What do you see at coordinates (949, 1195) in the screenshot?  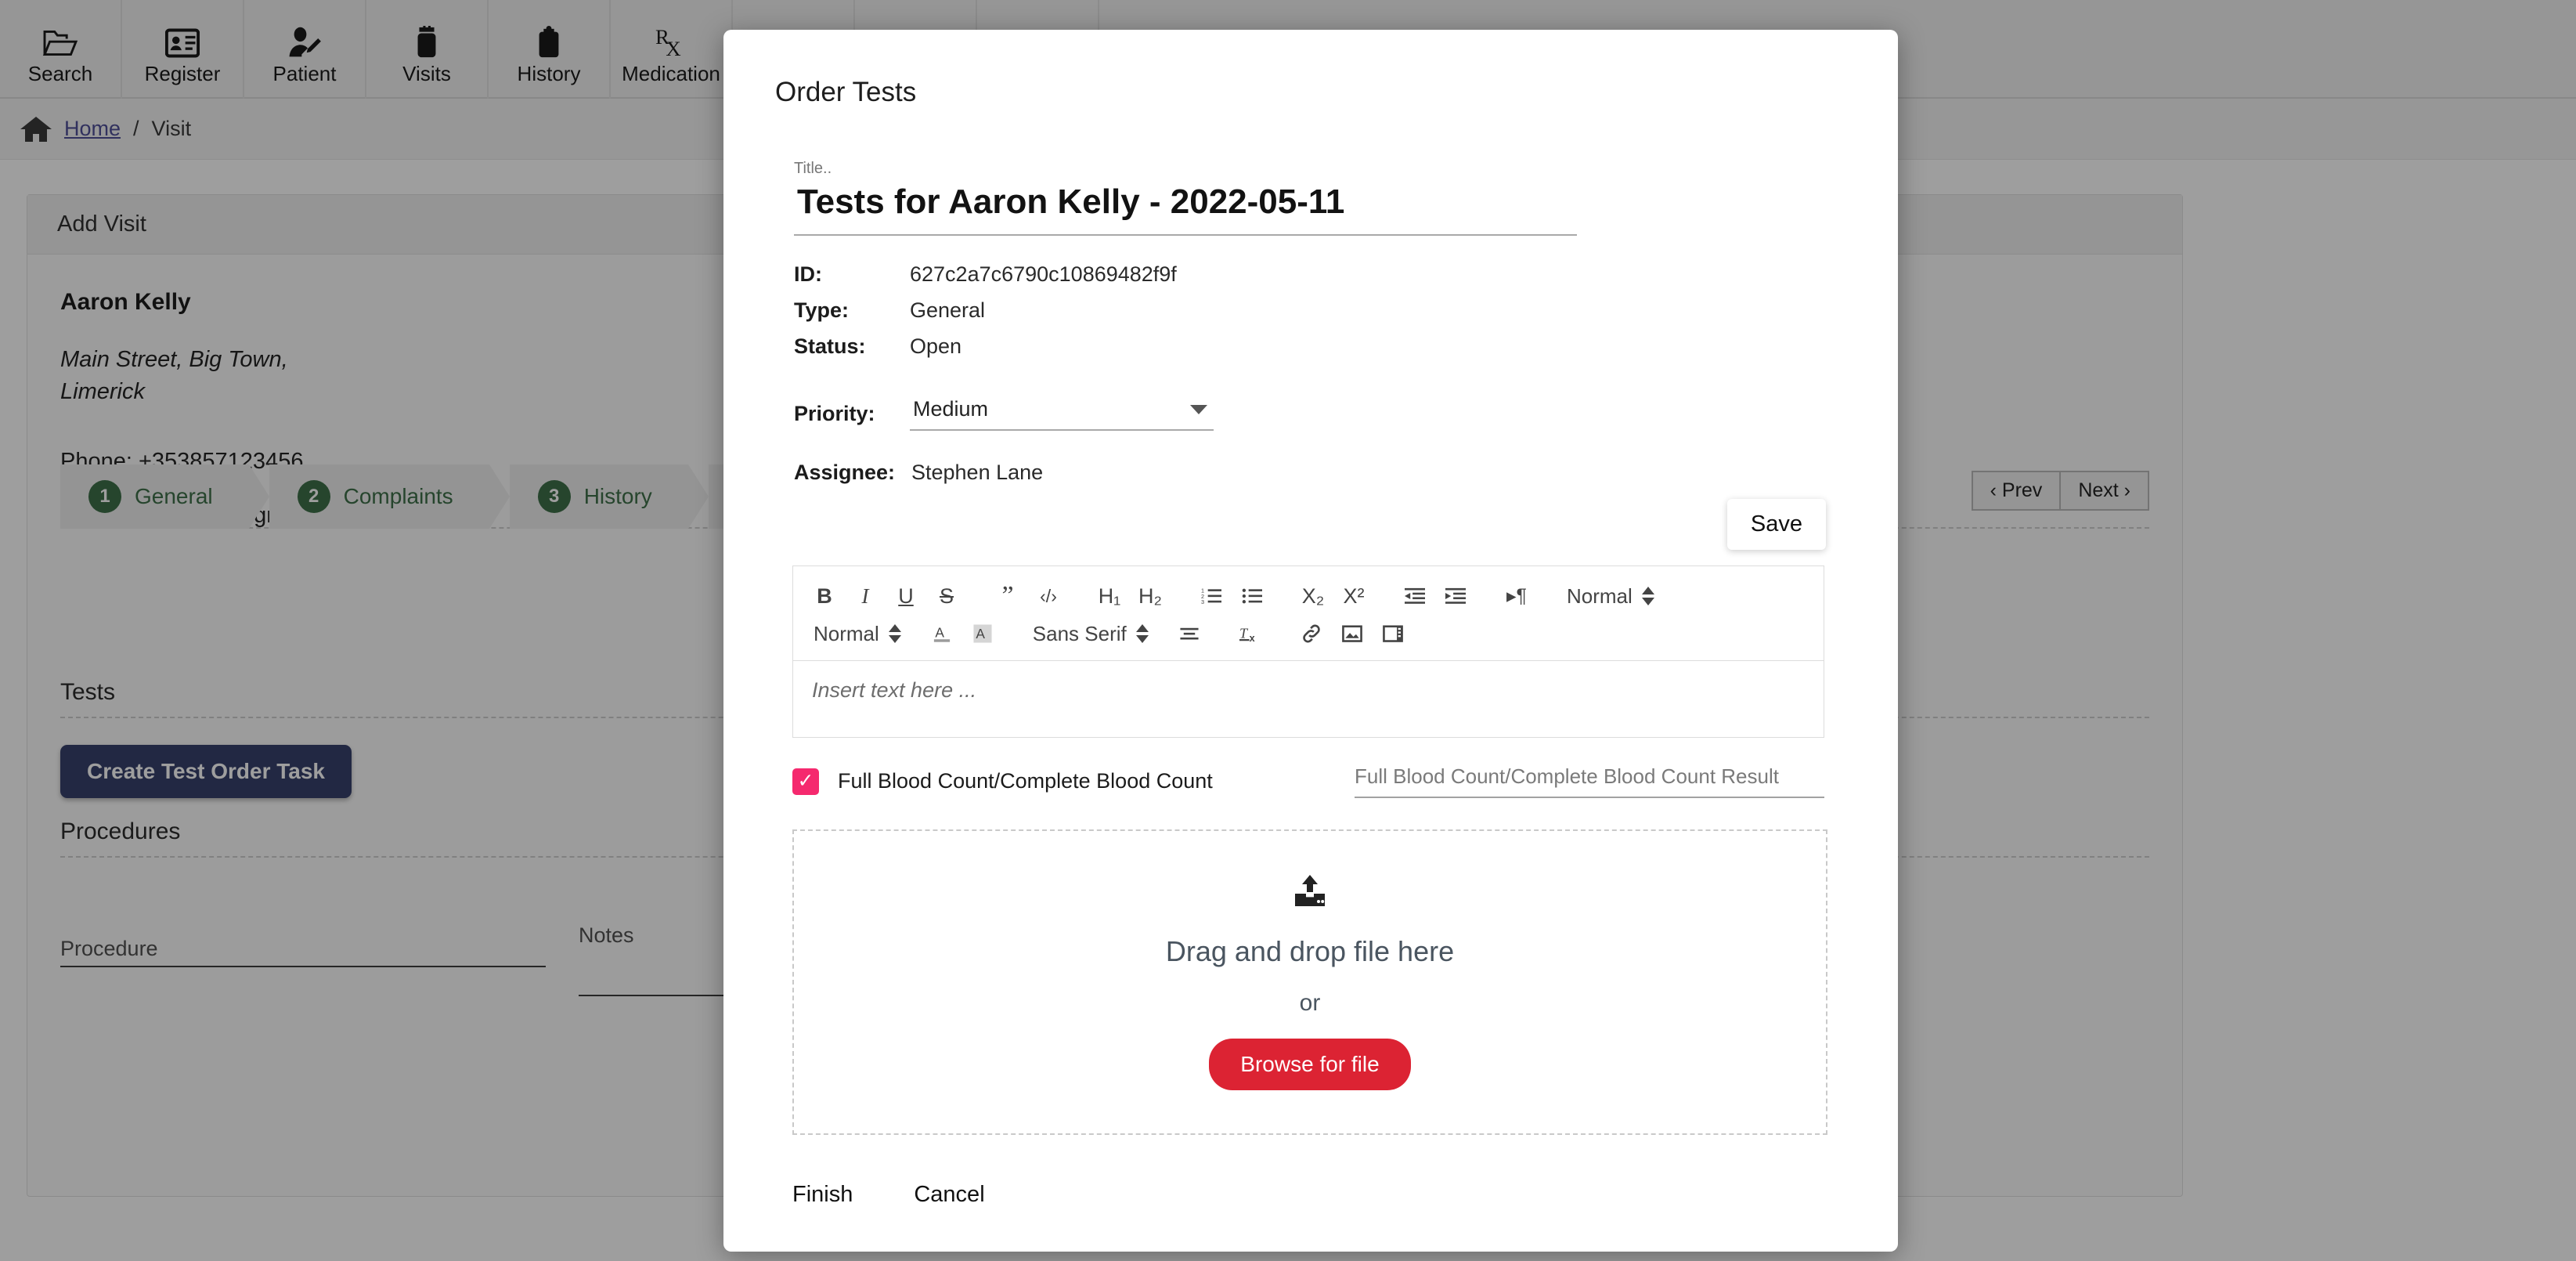 I see `cancel-button: Cancel` at bounding box center [949, 1195].